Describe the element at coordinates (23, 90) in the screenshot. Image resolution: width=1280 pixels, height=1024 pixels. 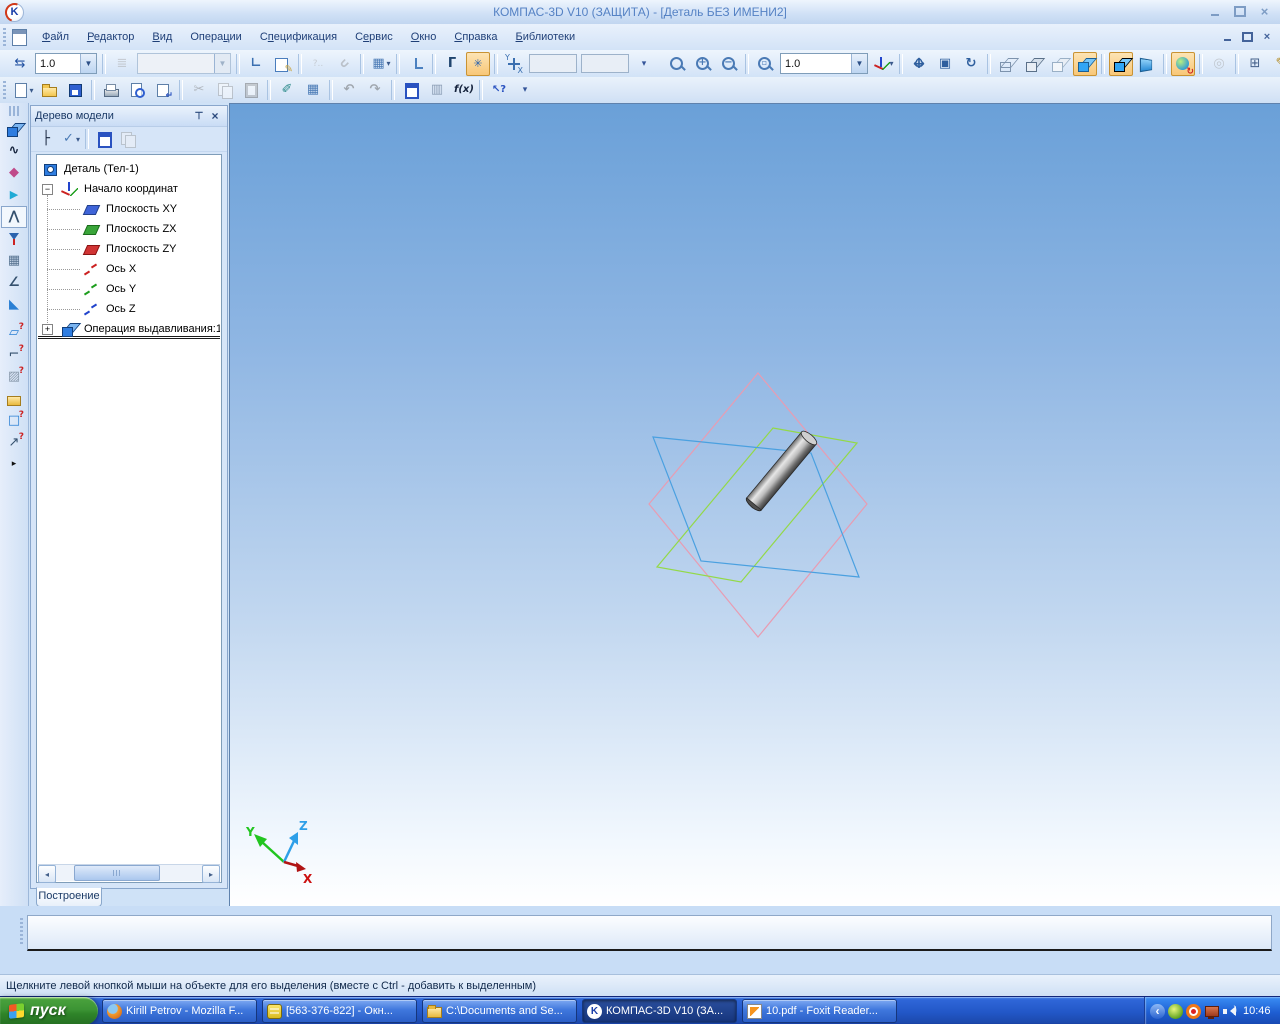
I see `new-document-button: ▾` at that location.